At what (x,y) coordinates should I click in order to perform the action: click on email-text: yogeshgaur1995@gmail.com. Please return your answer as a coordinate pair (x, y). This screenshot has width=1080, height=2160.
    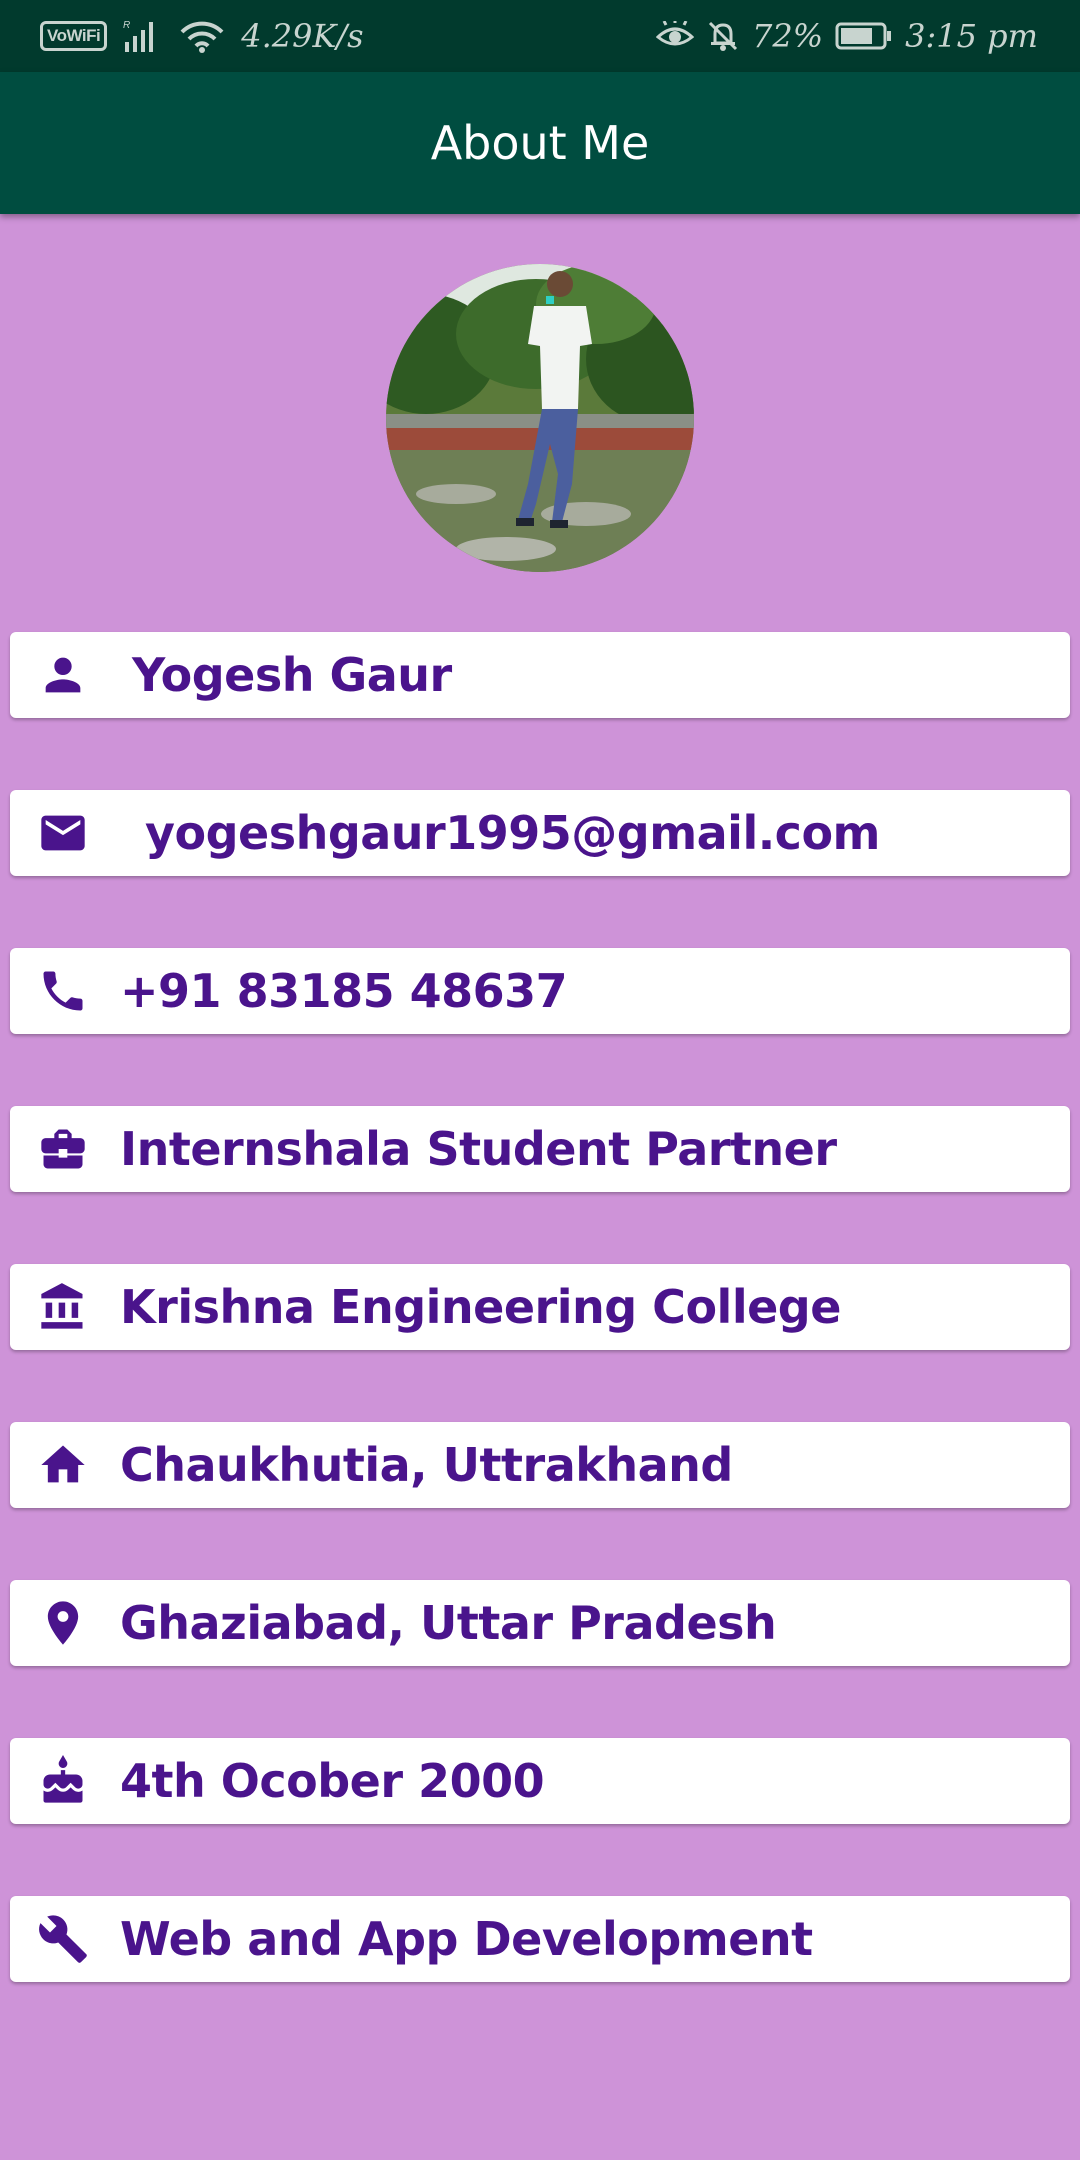
    Looking at the image, I should click on (512, 833).